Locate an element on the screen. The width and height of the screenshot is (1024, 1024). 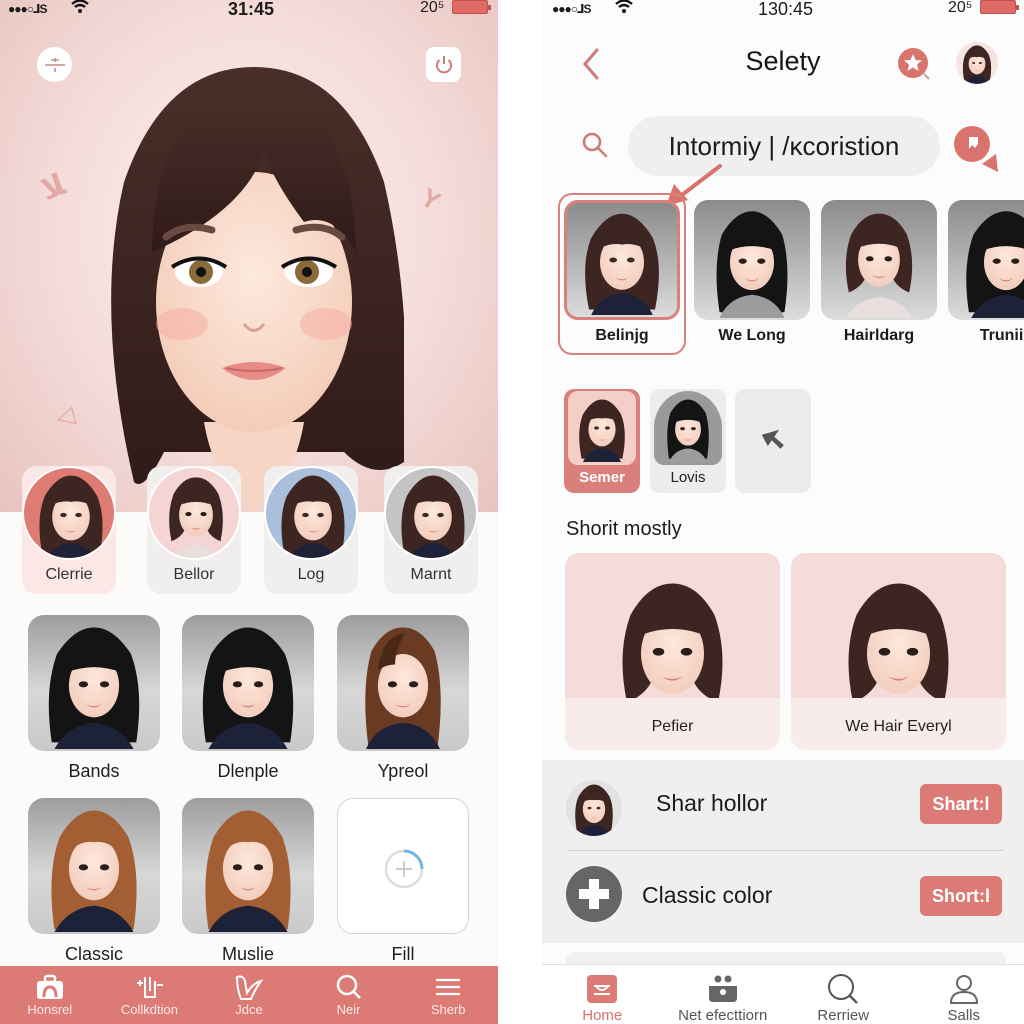
section-title: Shorit mostly is located at coordinates (624, 529).